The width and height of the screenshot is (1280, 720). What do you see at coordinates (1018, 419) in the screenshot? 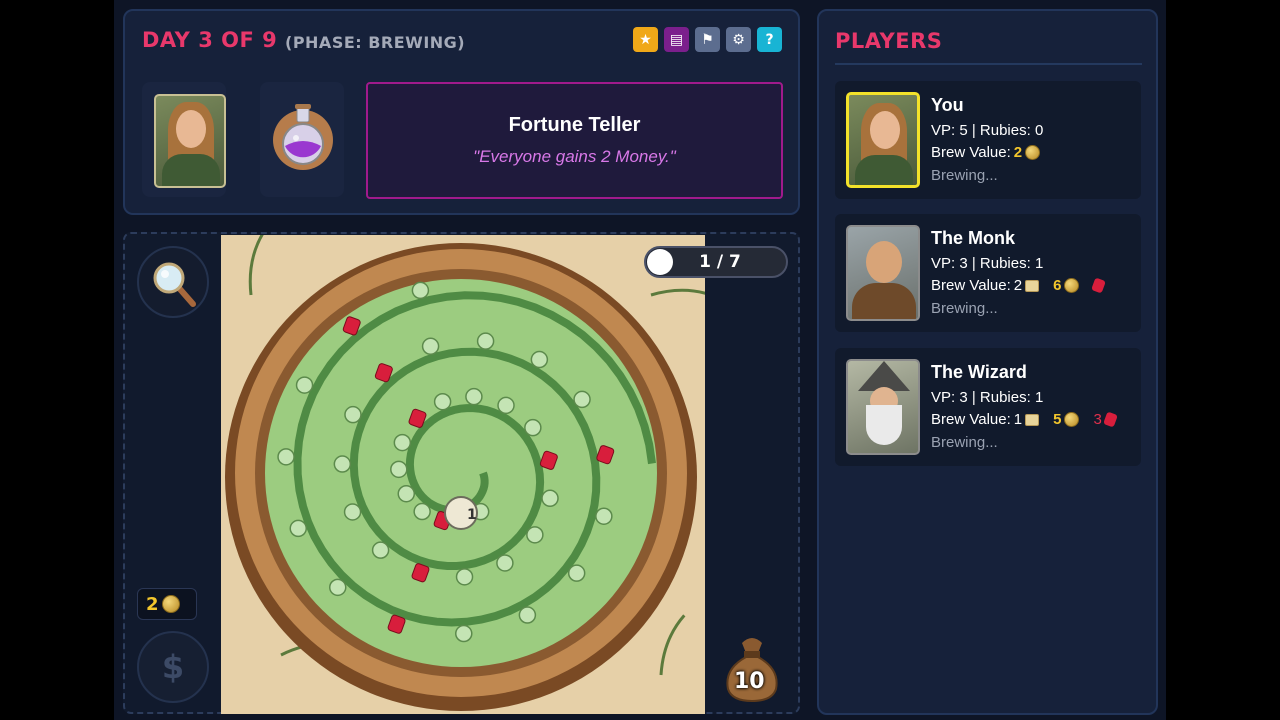
I see `brew-scroll-value: 1` at bounding box center [1018, 419].